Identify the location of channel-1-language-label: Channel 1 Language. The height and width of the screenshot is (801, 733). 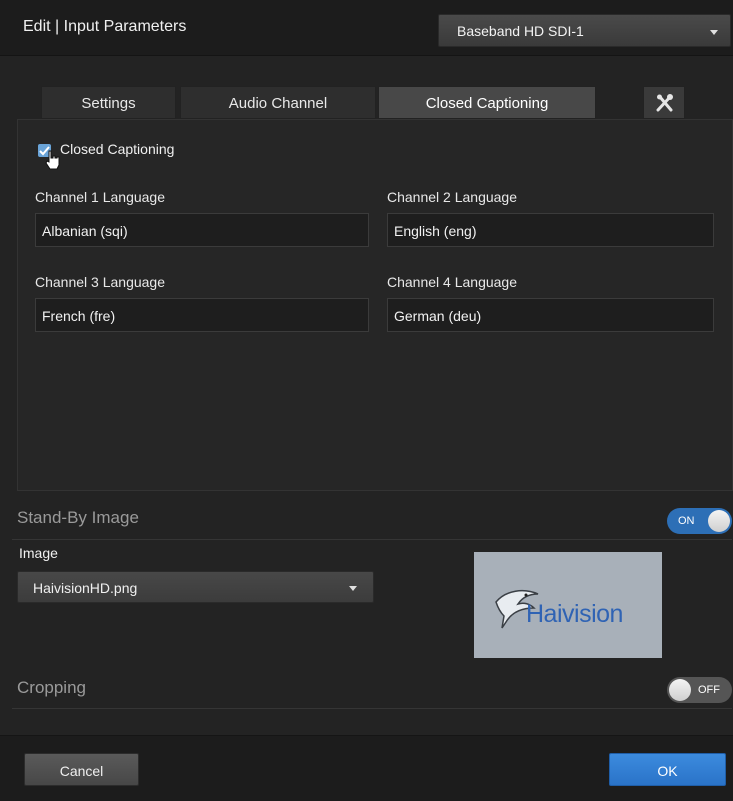
(100, 197).